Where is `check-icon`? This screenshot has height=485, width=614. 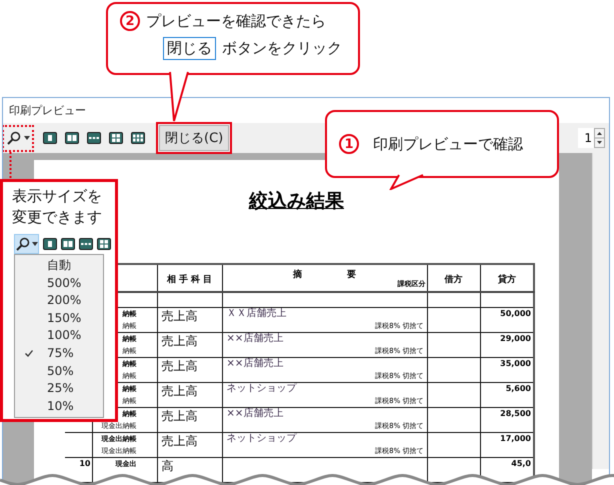
check-icon is located at coordinates (29, 353).